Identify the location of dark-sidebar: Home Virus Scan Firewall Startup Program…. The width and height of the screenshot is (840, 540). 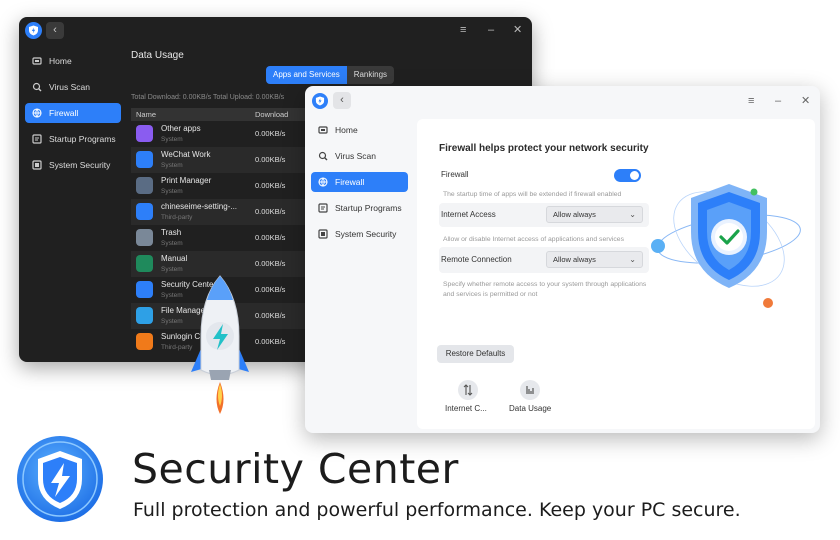
(72, 204).